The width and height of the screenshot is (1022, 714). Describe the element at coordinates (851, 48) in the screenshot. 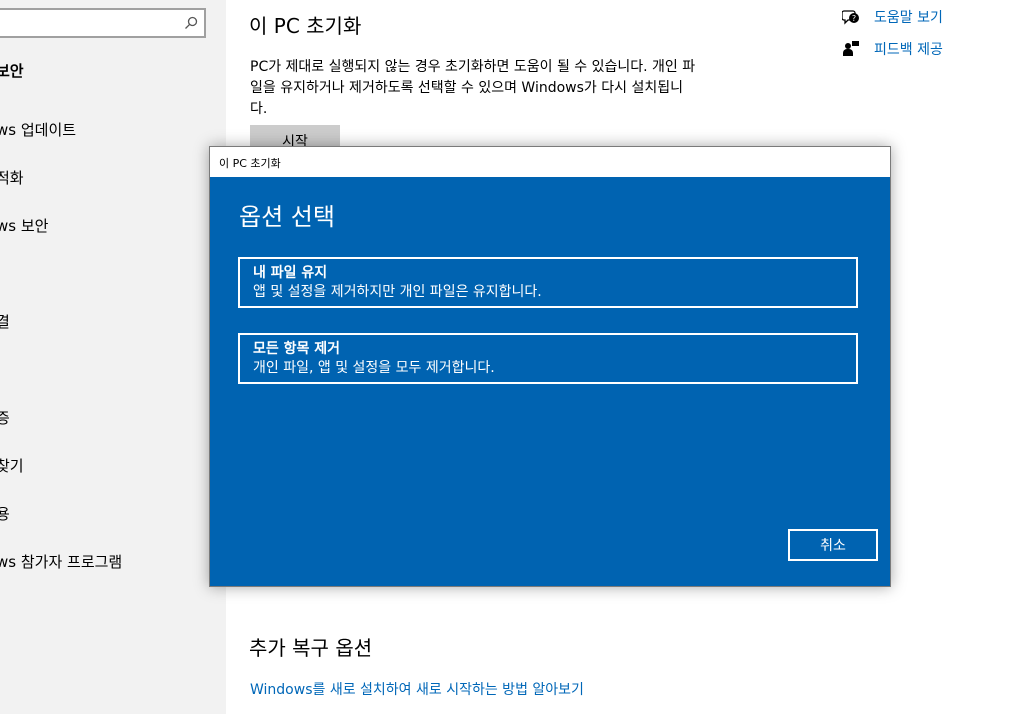

I see `feedback-icon` at that location.